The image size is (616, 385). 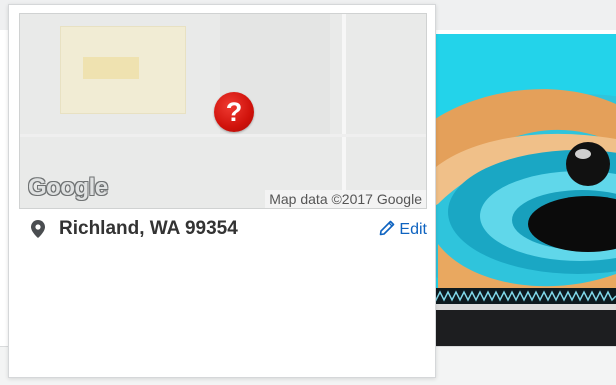 What do you see at coordinates (111, 68) in the screenshot?
I see `map-building-detail` at bounding box center [111, 68].